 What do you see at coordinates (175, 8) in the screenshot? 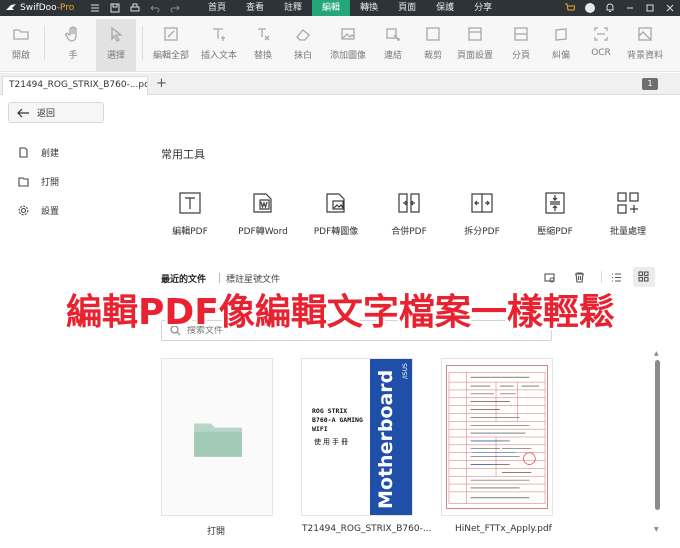
I see `redo-icon` at bounding box center [175, 8].